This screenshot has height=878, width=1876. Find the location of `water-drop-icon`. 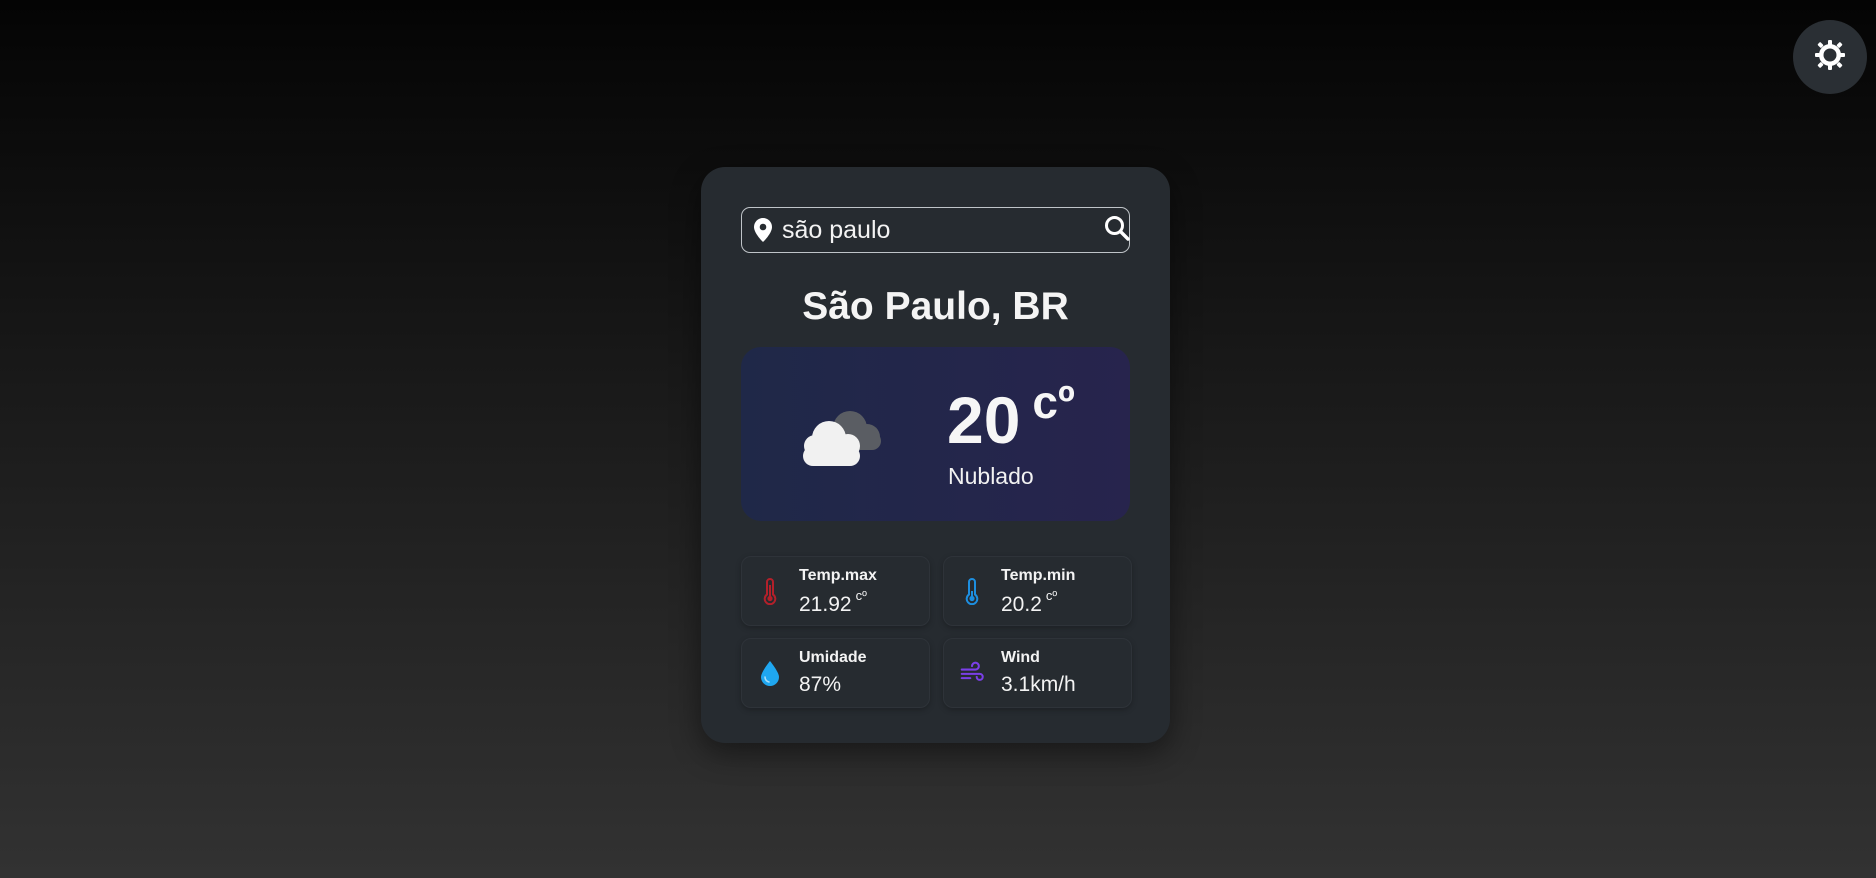

water-drop-icon is located at coordinates (770, 673).